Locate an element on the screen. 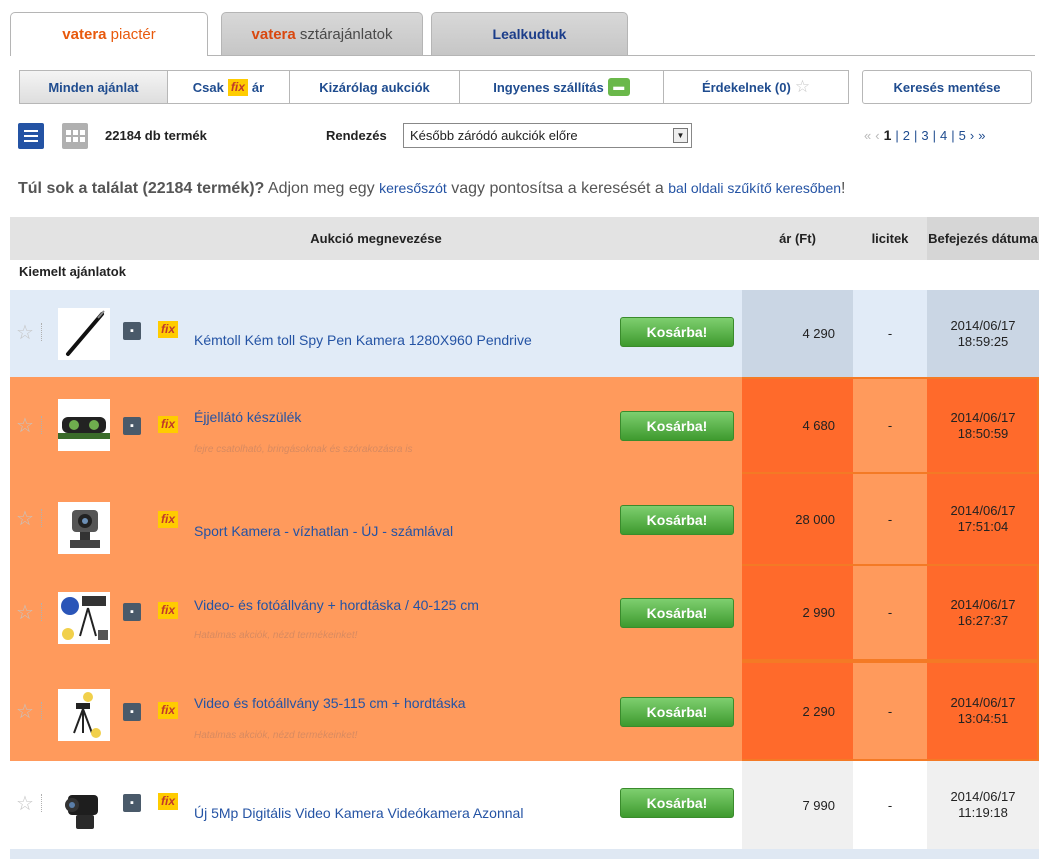 The image size is (1039, 859). filter-fixed-price-only: Csak fix ár is located at coordinates (229, 87).